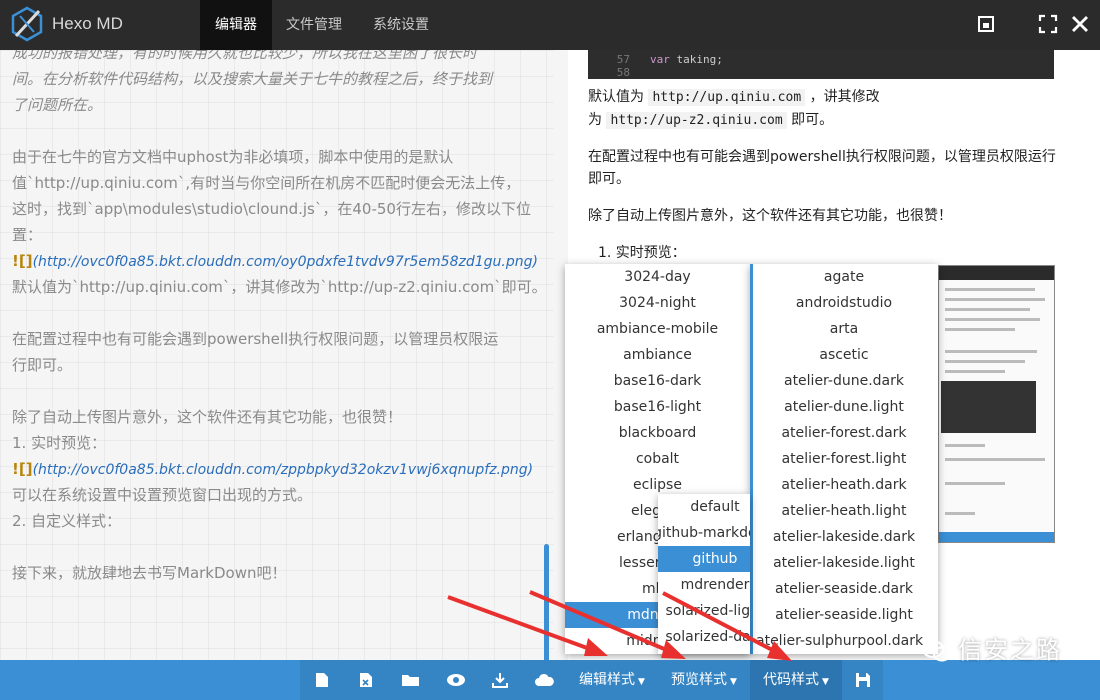 This screenshot has width=1100, height=700. What do you see at coordinates (612, 680) in the screenshot?
I see `editor-style-button: 编辑样式▼` at bounding box center [612, 680].